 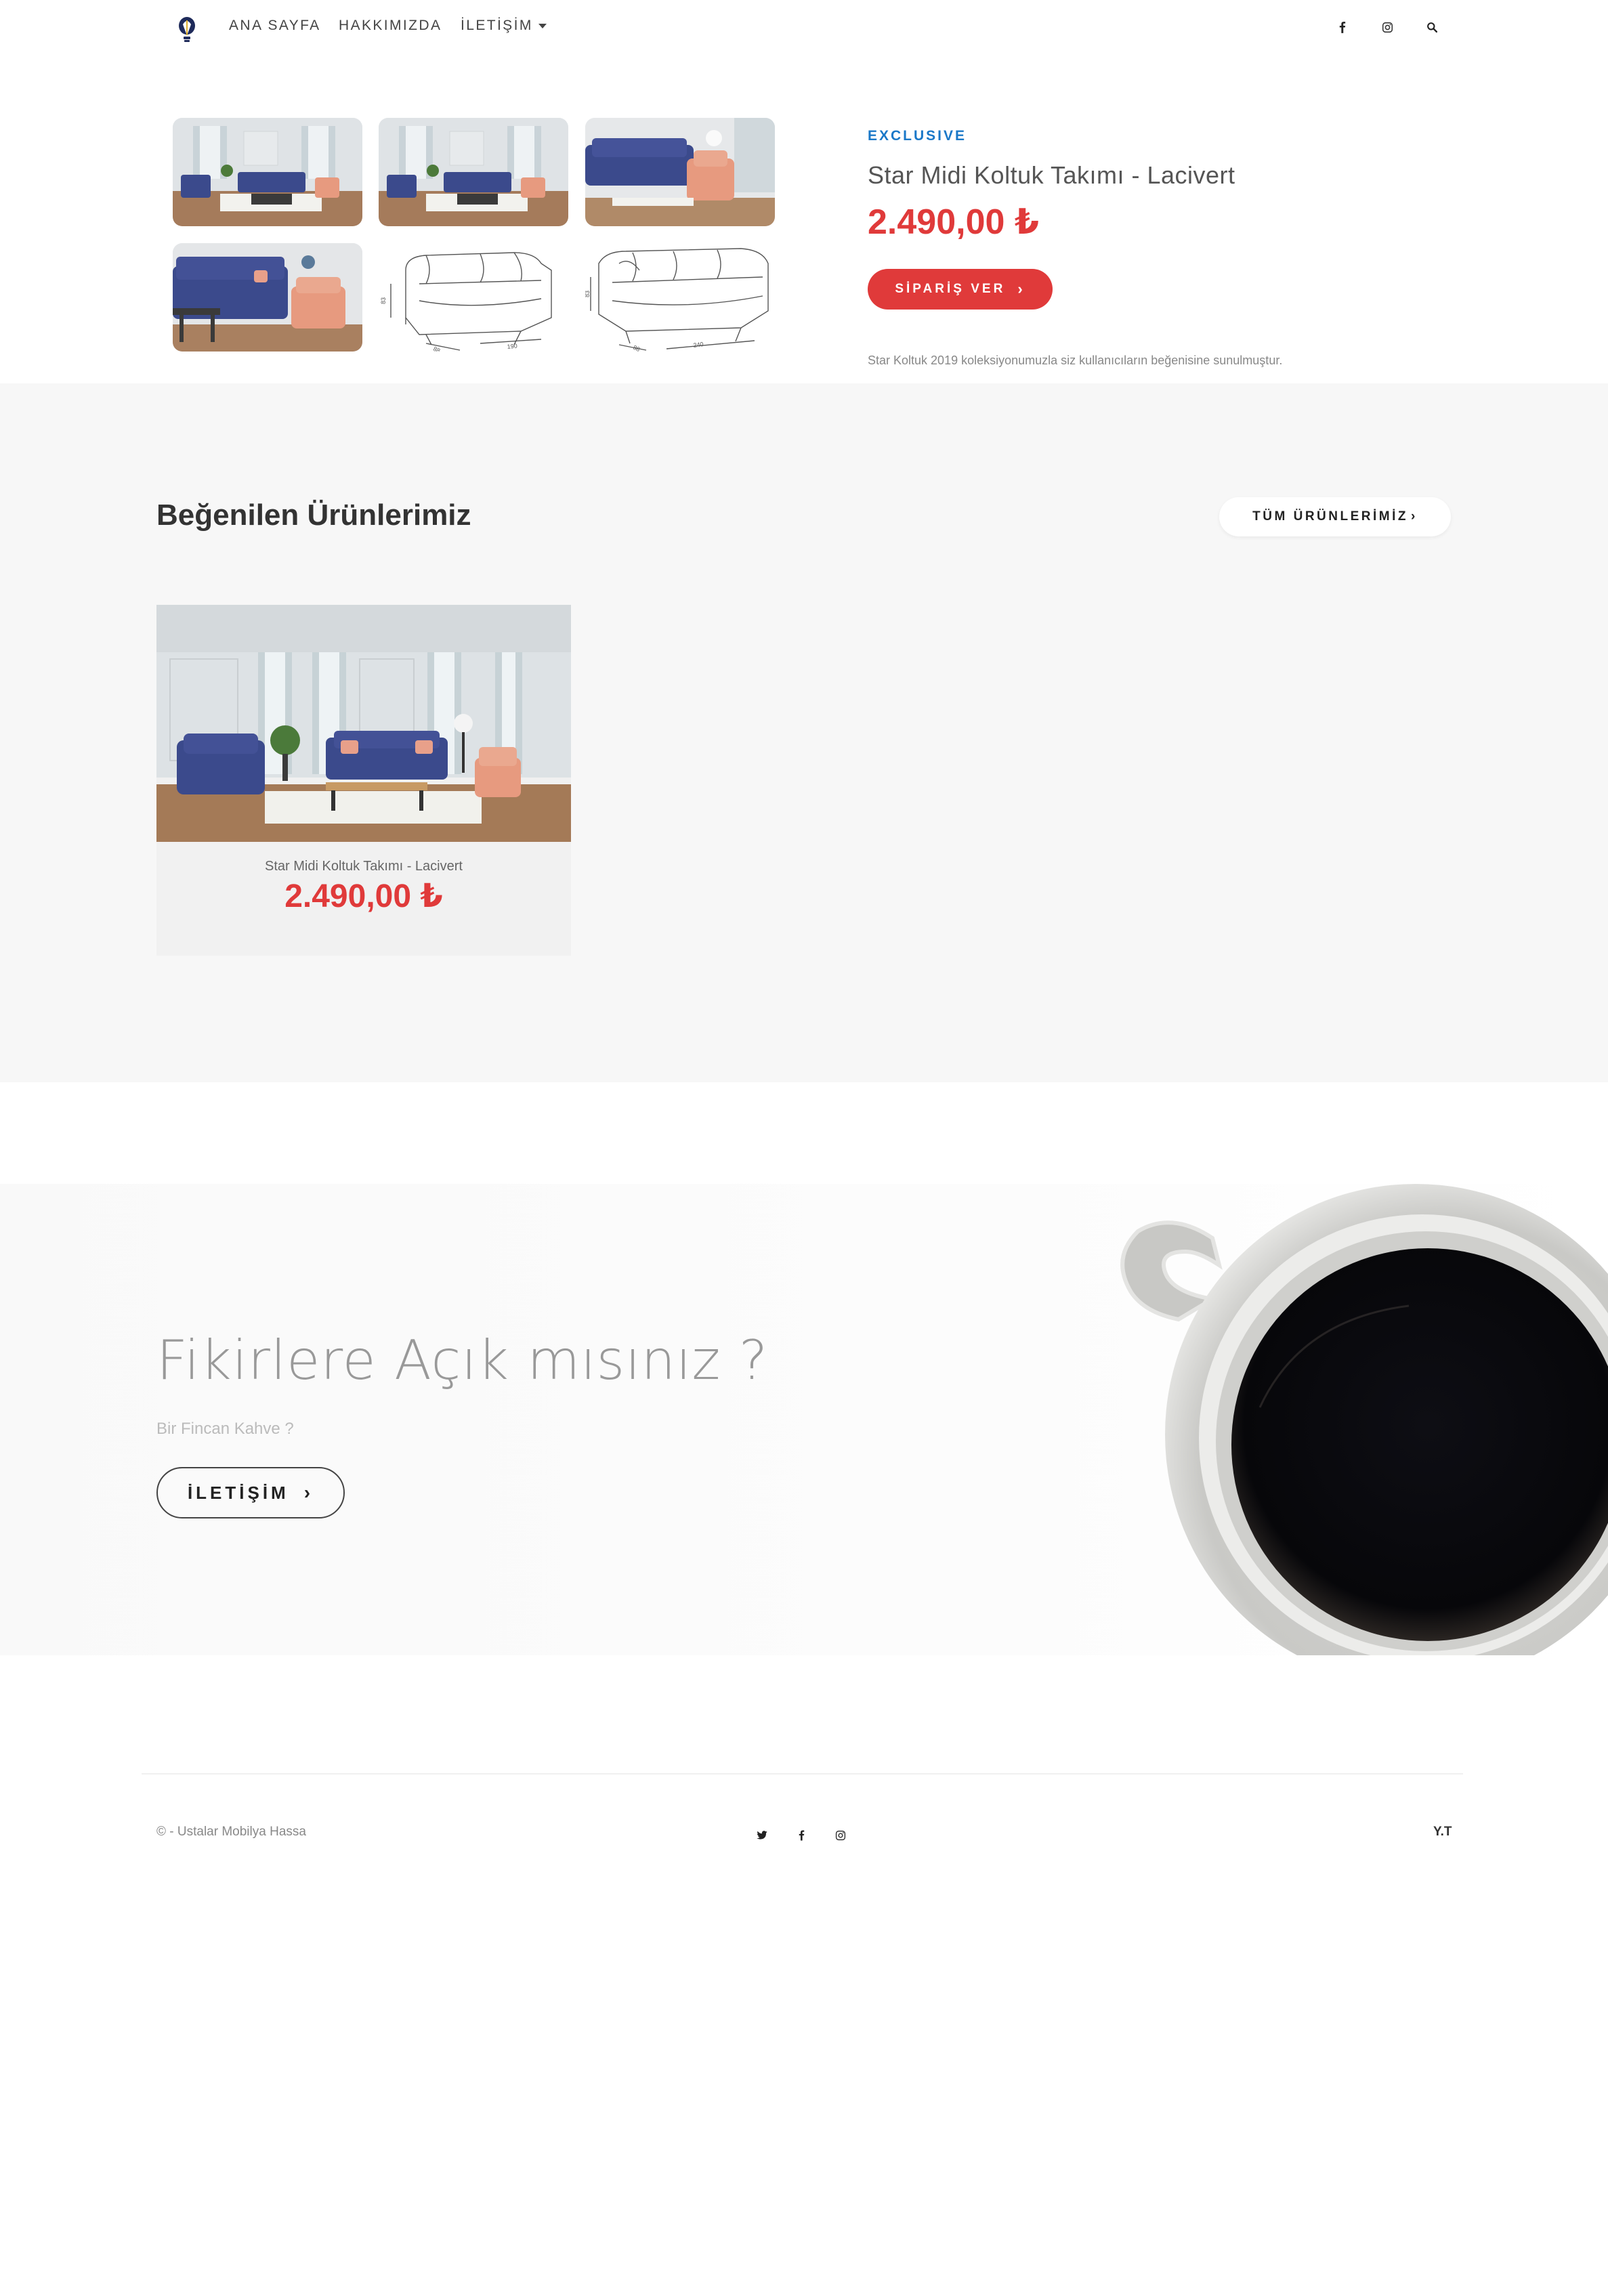 I want to click on top-navigation: ANA SAYFA HAKKIMIZDA İLETİŞİM, so click(x=804, y=29).